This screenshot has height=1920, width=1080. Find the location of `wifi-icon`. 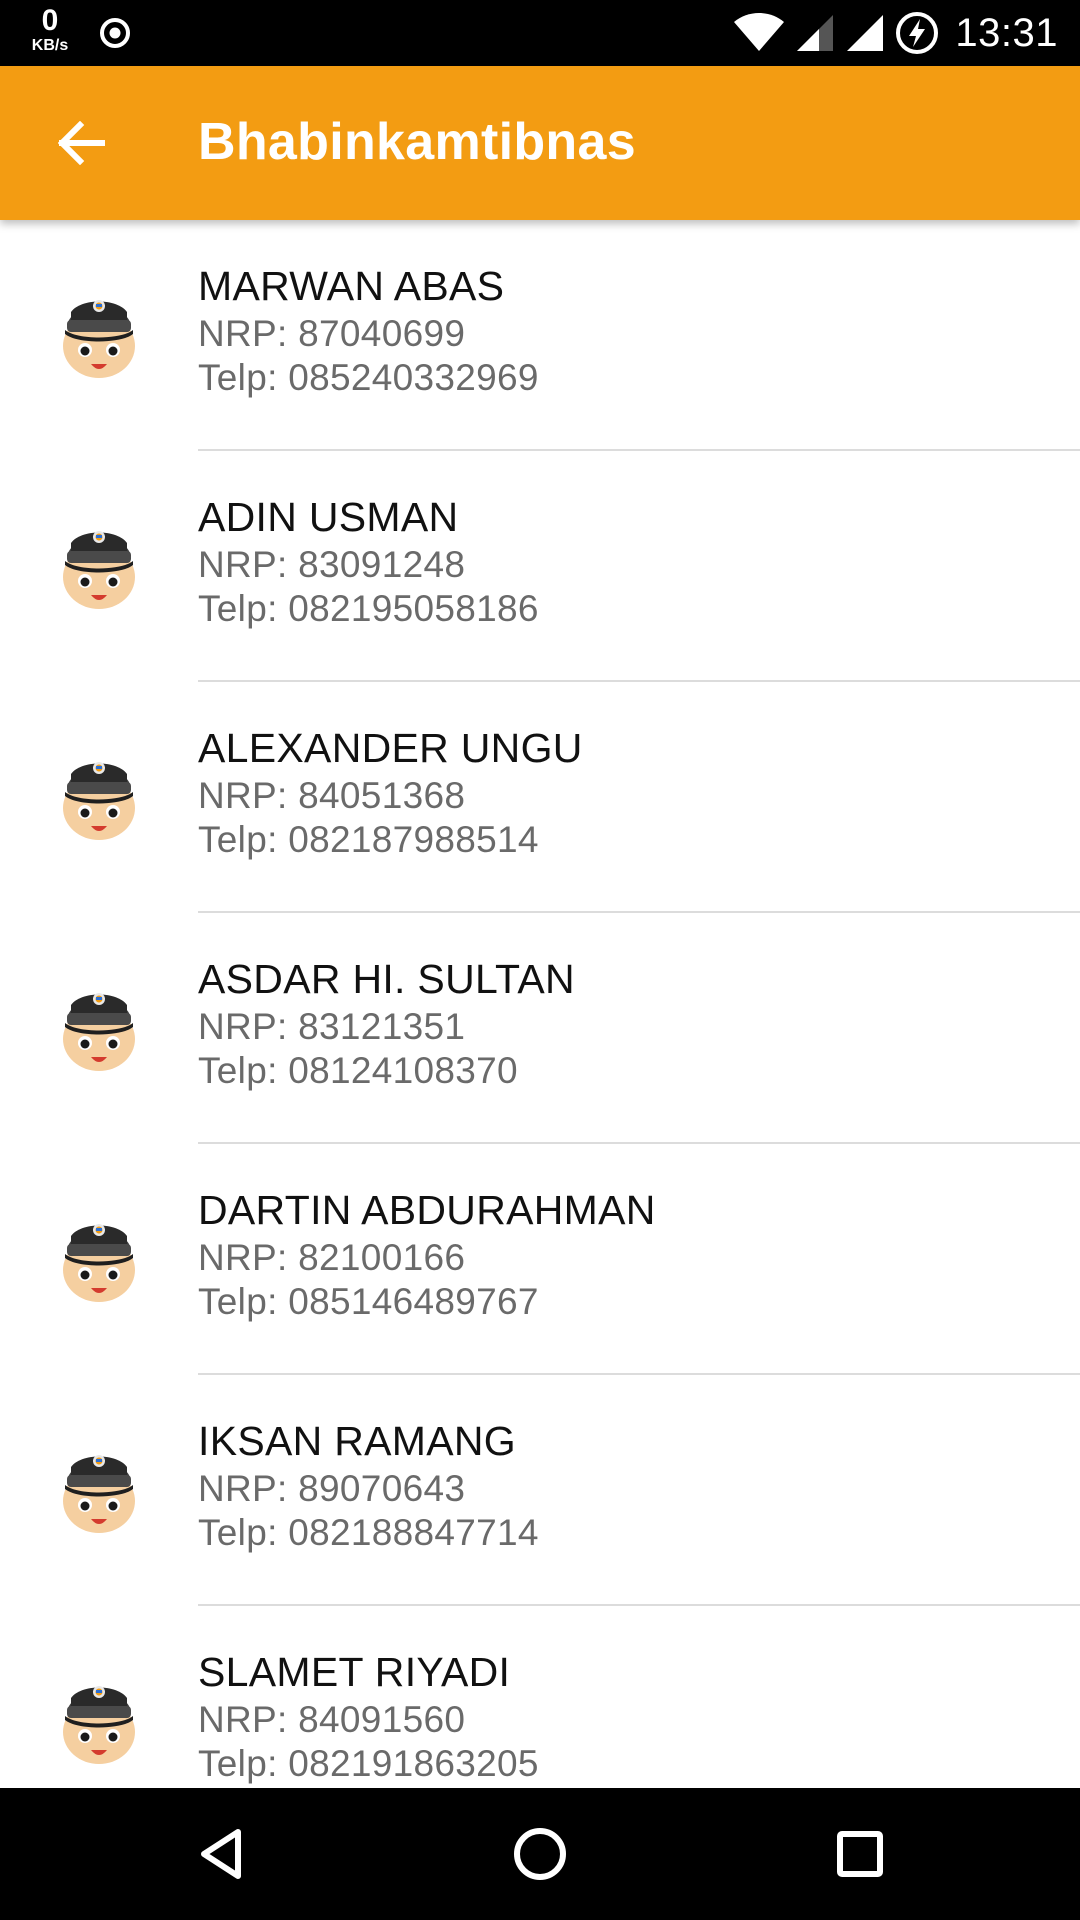

wifi-icon is located at coordinates (759, 32).